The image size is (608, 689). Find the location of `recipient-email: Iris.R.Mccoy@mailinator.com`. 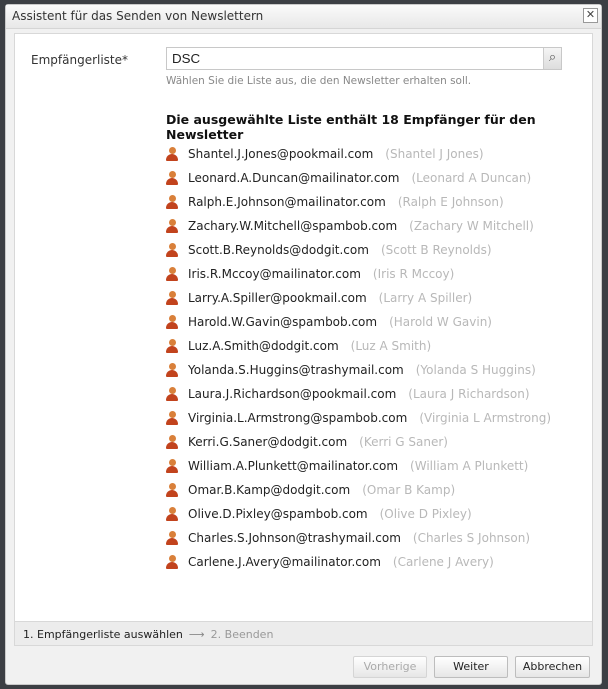

recipient-email: Iris.R.Mccoy@mailinator.com is located at coordinates (274, 274).